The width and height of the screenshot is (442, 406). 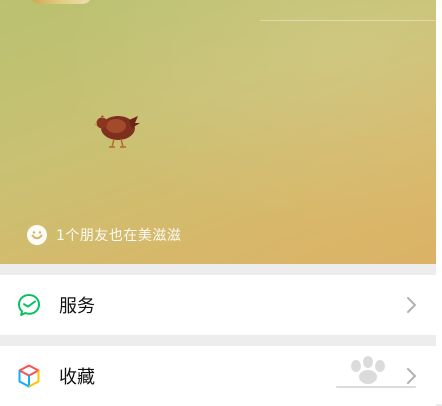 I want to click on friend-note: 1个朋友也在美滋滋, so click(x=103, y=235).